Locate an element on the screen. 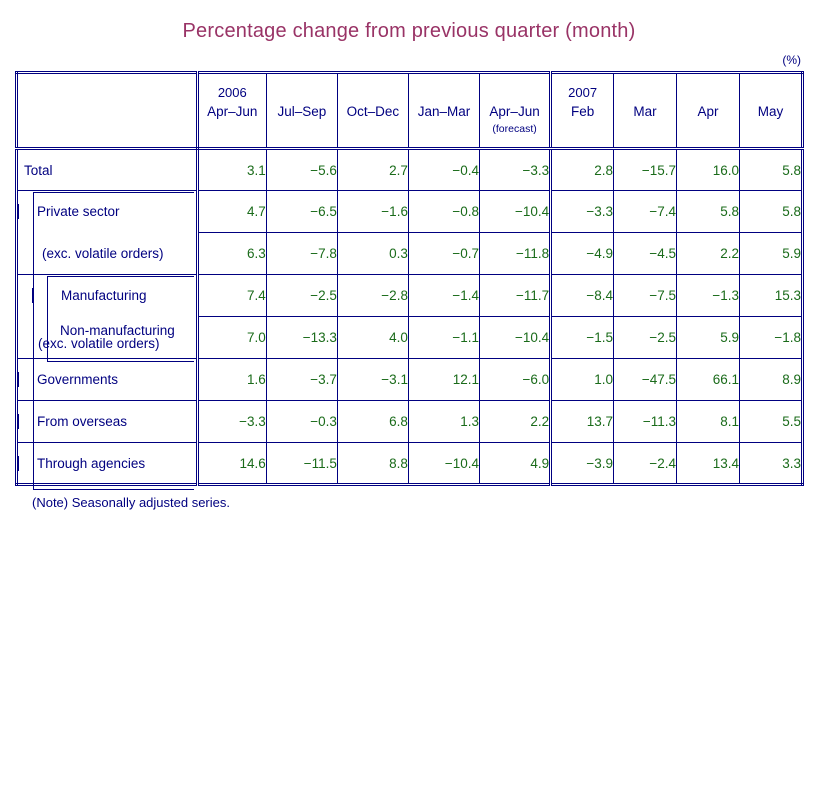 This screenshot has height=800, width=818. row-label-private-sector: Private sector is located at coordinates (107, 211).